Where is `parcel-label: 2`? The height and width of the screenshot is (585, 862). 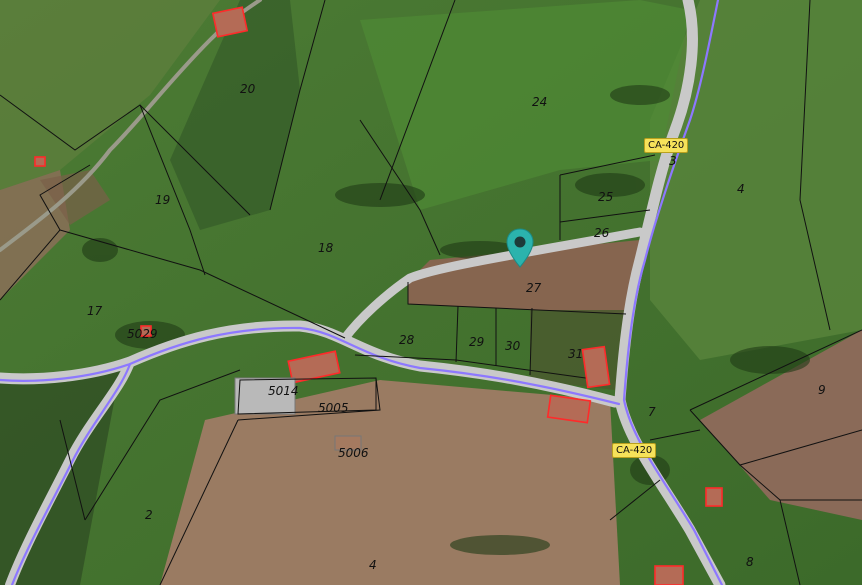 parcel-label: 2 is located at coordinates (149, 515).